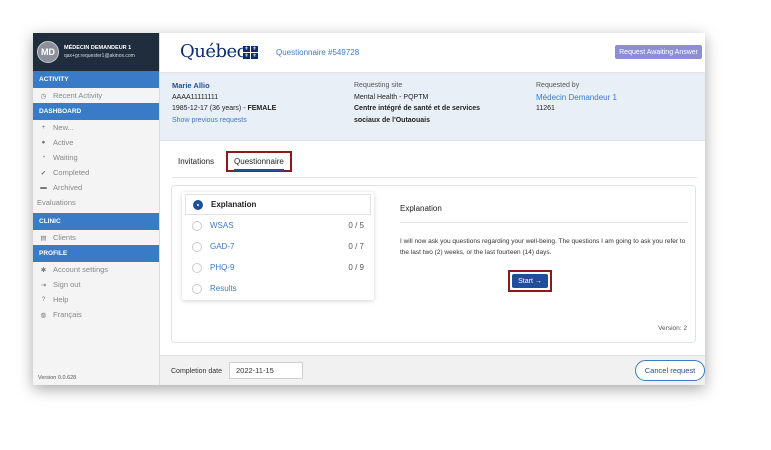 This screenshot has width=771, height=450. I want to click on tab-divider, so click(434, 177).